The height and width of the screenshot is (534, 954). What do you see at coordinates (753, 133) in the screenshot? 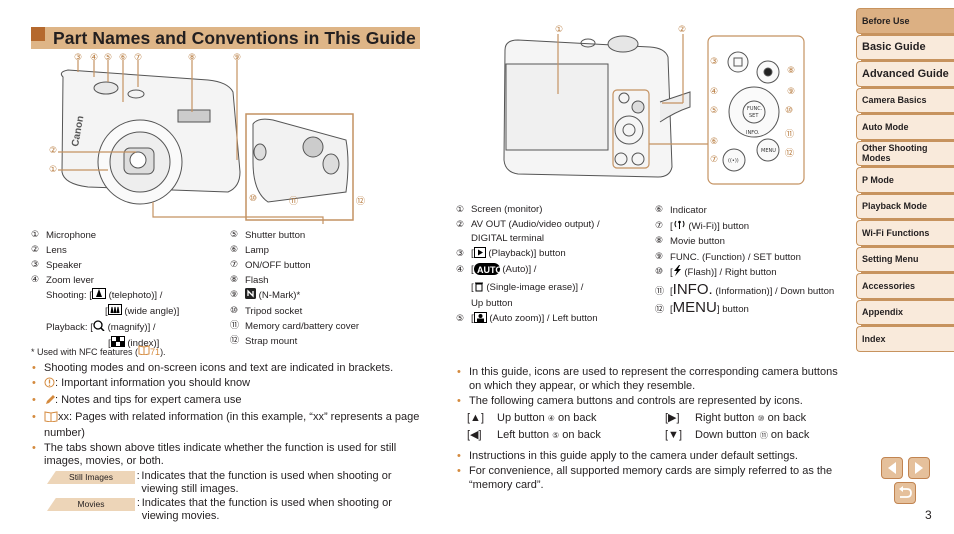
I see `svg-text: INFO.` at bounding box center [753, 133].